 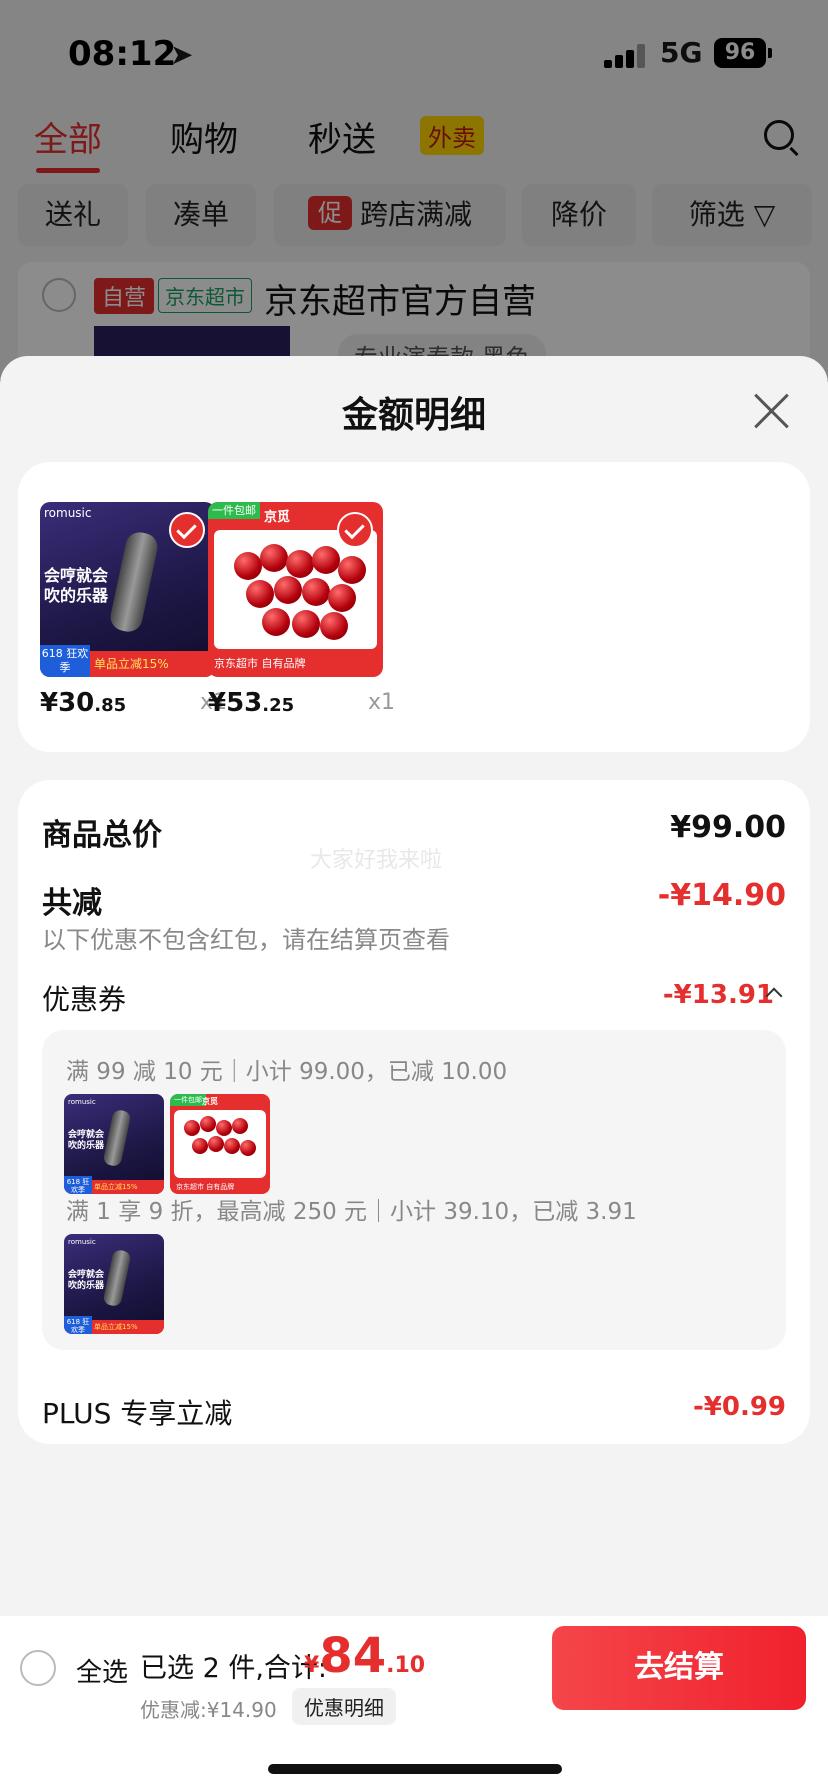 I want to click on checkout-bar: 全选 已选 2 件,合计: ¥84.10 优惠减:¥14.90 优惠明细 去结算, so click(x=414, y=1704).